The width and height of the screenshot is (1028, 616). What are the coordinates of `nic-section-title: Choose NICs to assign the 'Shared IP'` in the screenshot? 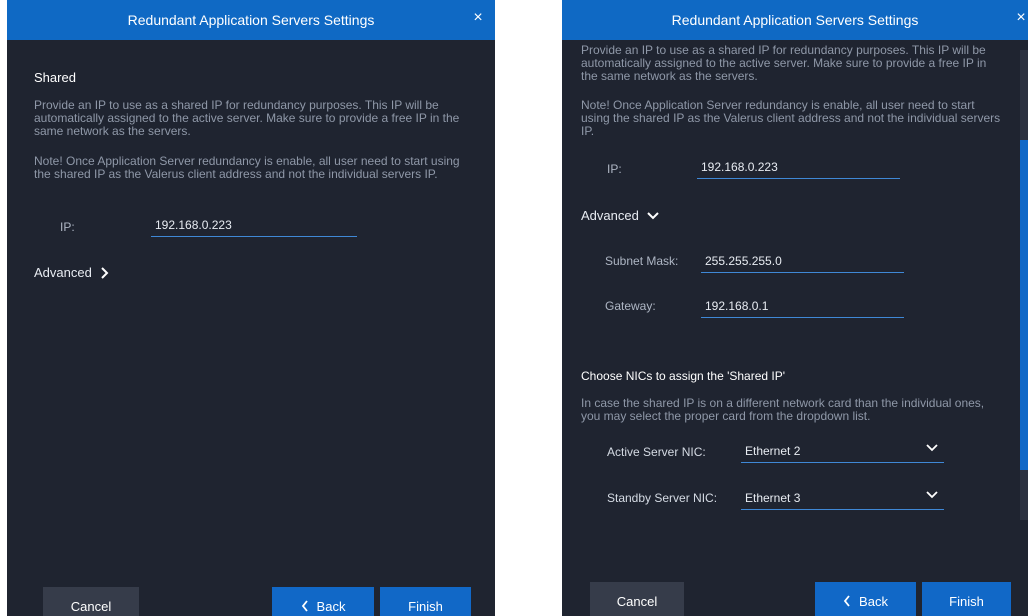 It's located at (683, 376).